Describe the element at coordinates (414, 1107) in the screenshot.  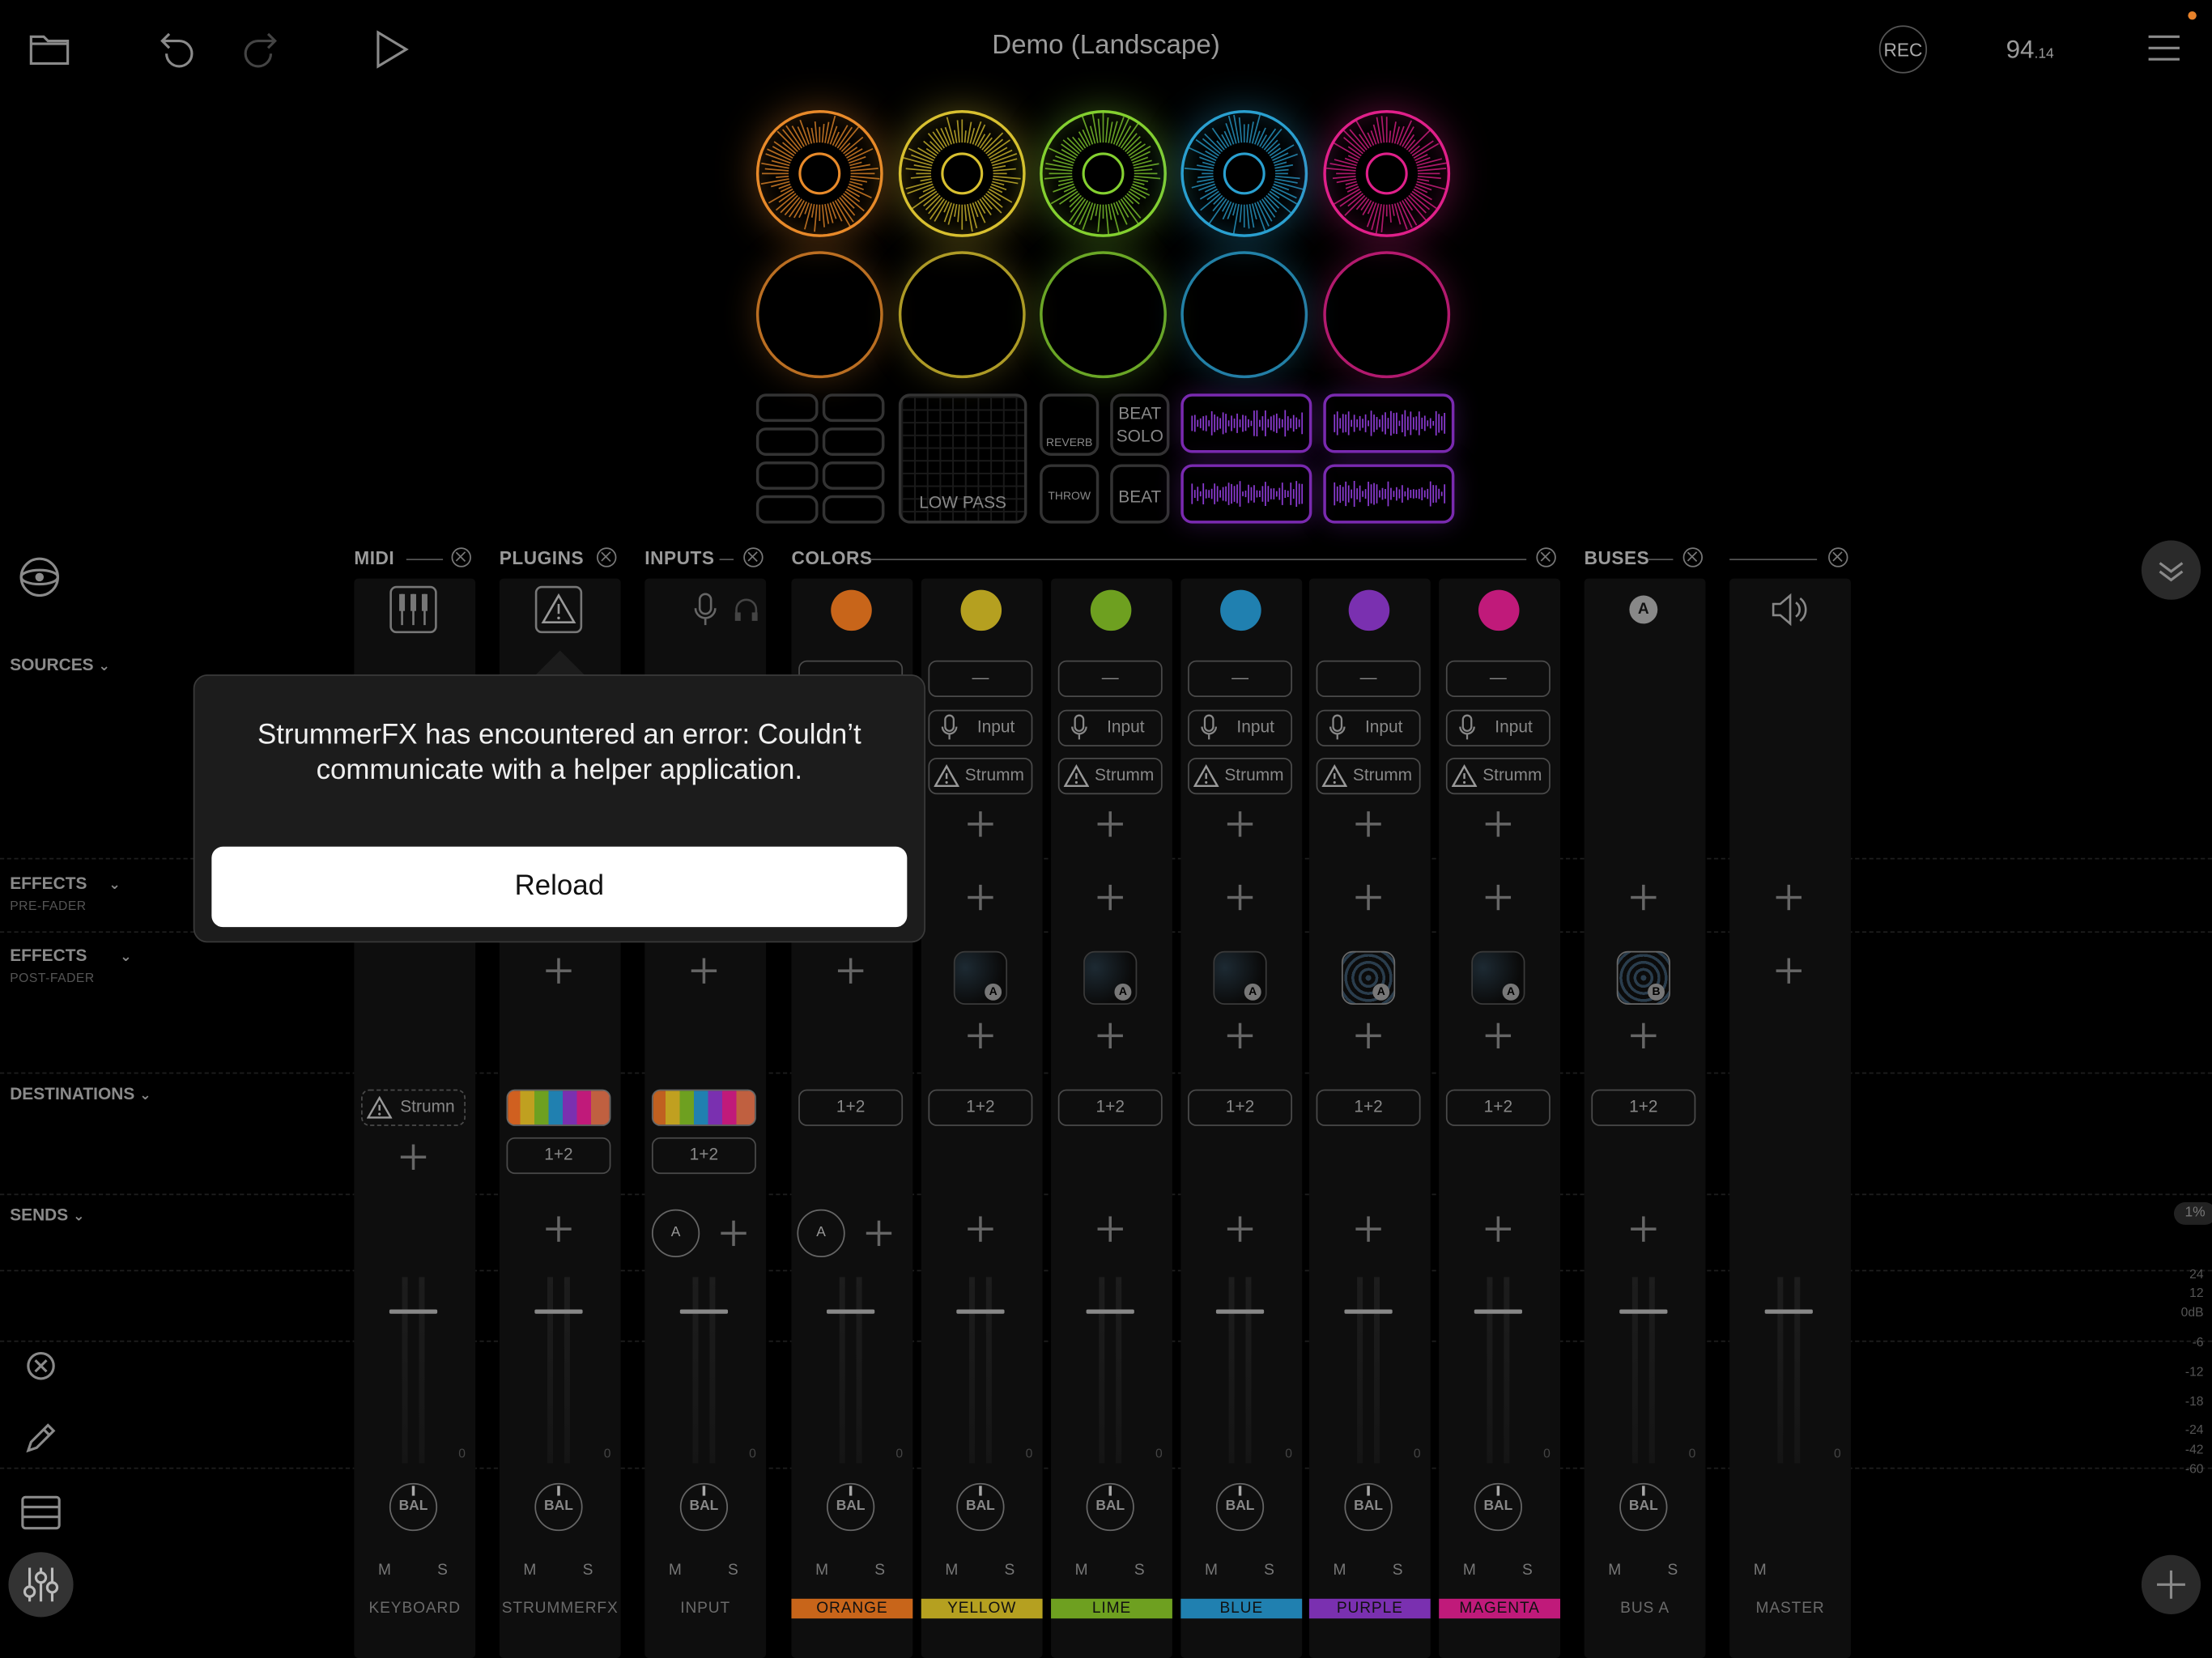
I see `strummer-destination: Strumn` at that location.